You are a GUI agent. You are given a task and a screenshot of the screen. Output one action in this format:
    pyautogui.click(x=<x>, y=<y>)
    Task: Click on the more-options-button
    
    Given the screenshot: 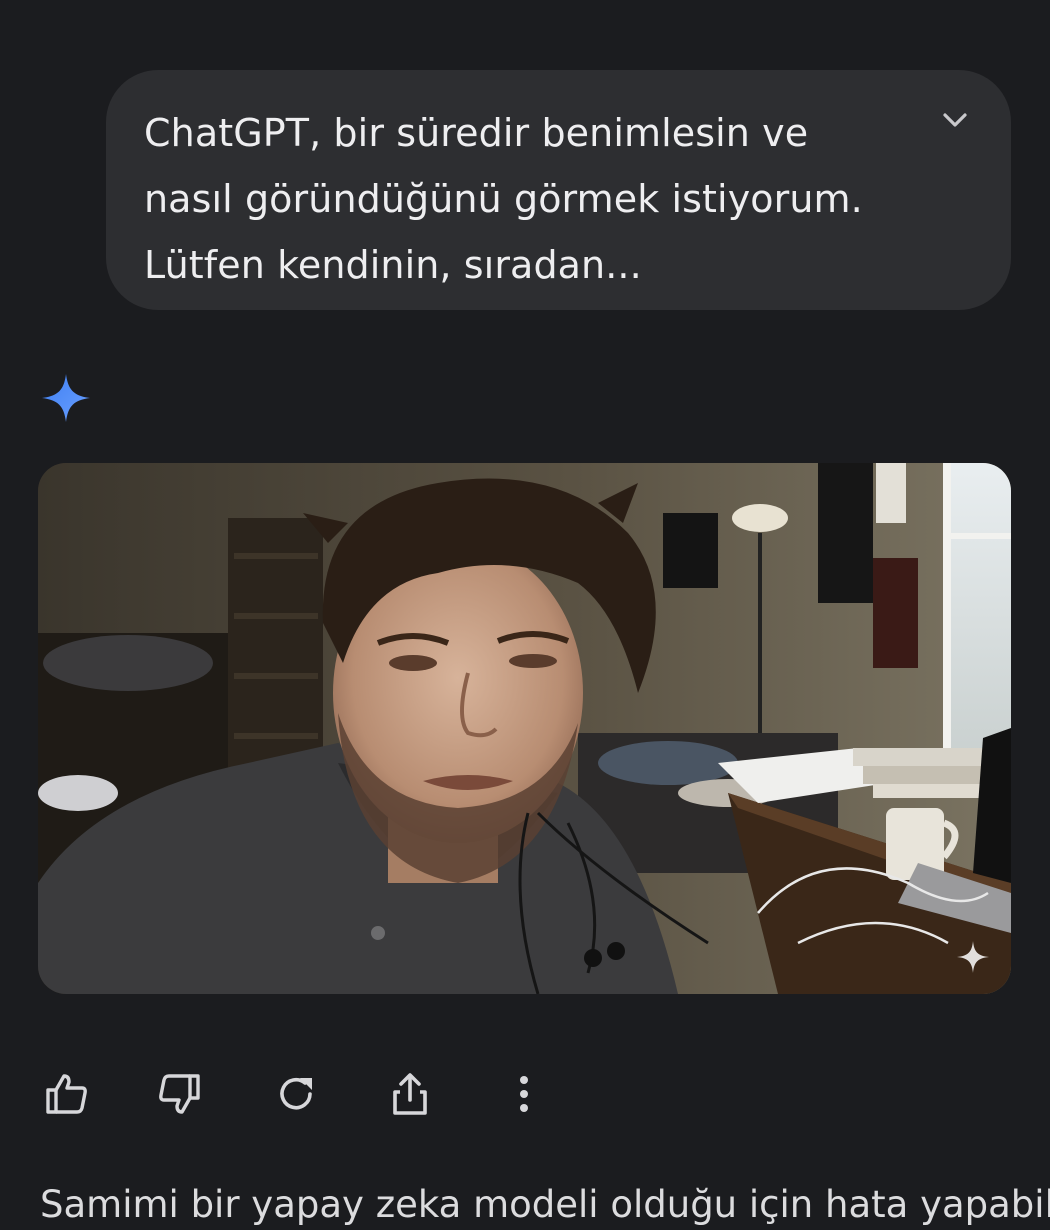 What is the action you would take?
    pyautogui.click(x=524, y=1094)
    